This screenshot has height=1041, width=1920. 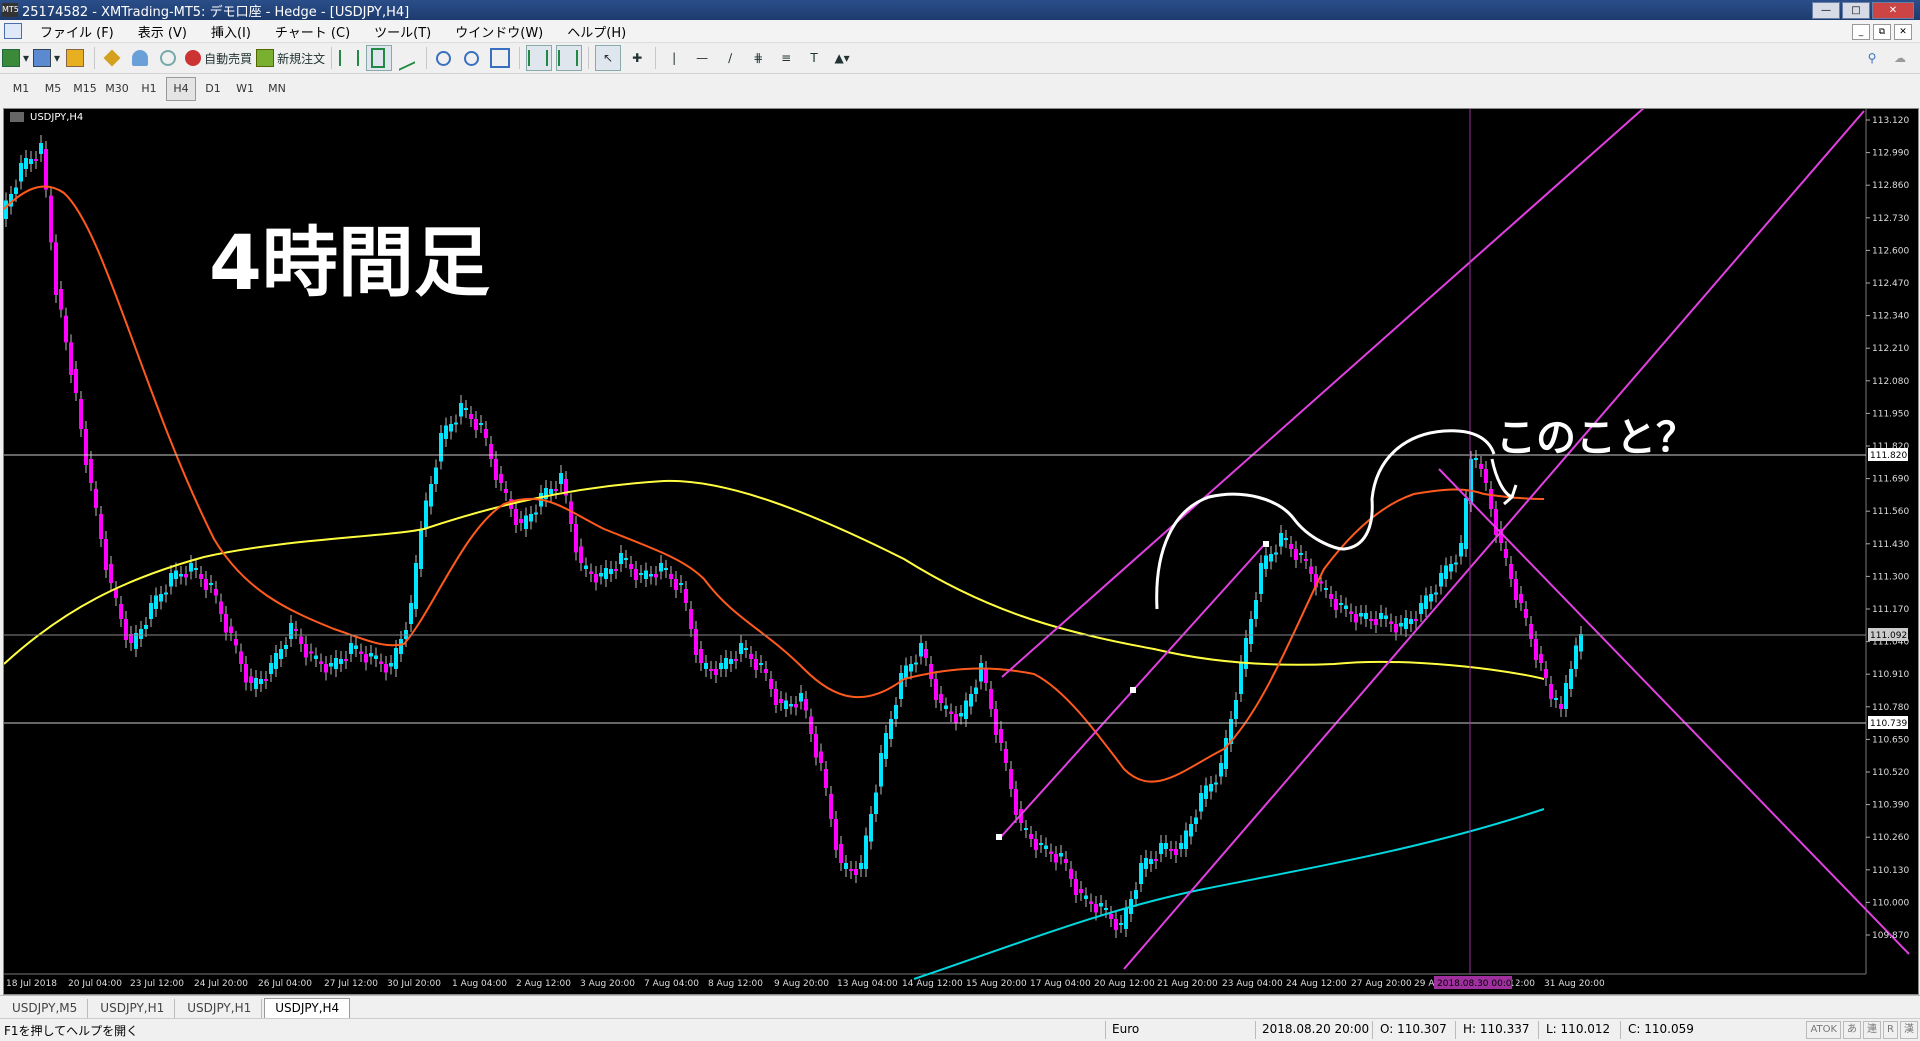 I want to click on price-tick-label: 110.520, so click(x=1890, y=773).